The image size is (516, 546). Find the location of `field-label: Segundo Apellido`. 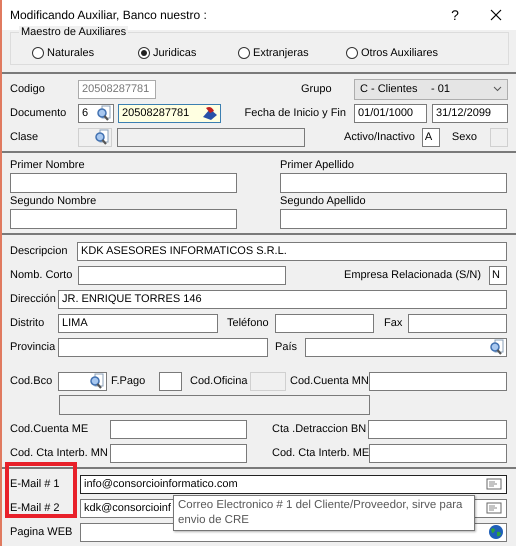

field-label: Segundo Apellido is located at coordinates (323, 202).